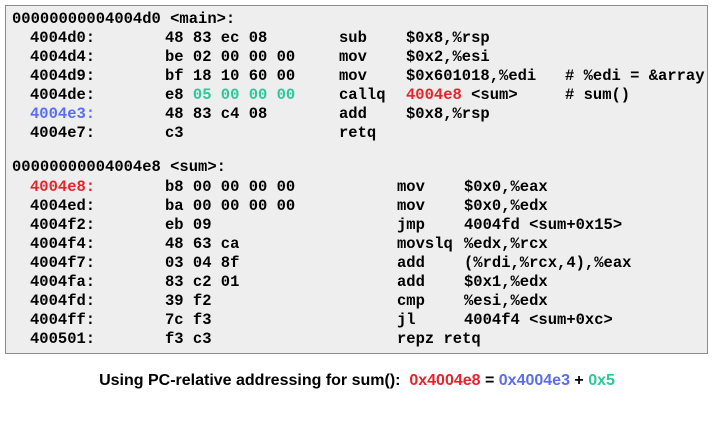  Describe the element at coordinates (188, 301) in the screenshot. I see `instruction-bytes: 39 f2` at that location.